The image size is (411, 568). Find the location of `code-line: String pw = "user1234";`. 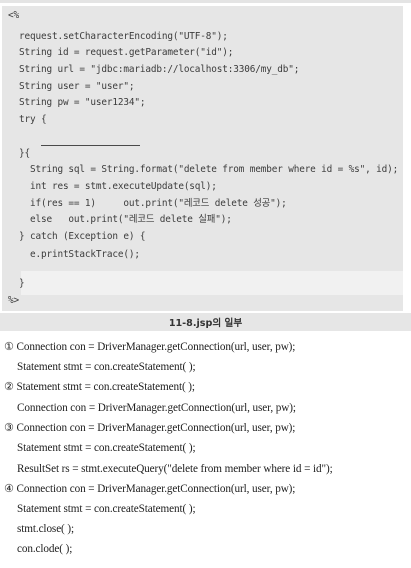

code-line: String pw = "user1234"; is located at coordinates (77, 102).